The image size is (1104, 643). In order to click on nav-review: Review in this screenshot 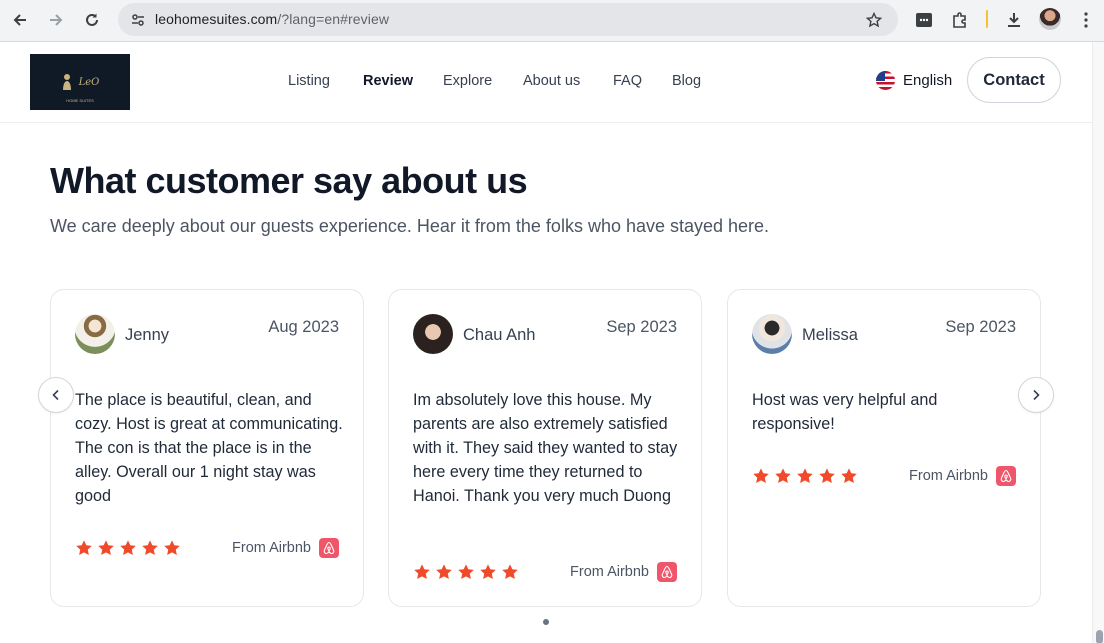, I will do `click(388, 81)`.